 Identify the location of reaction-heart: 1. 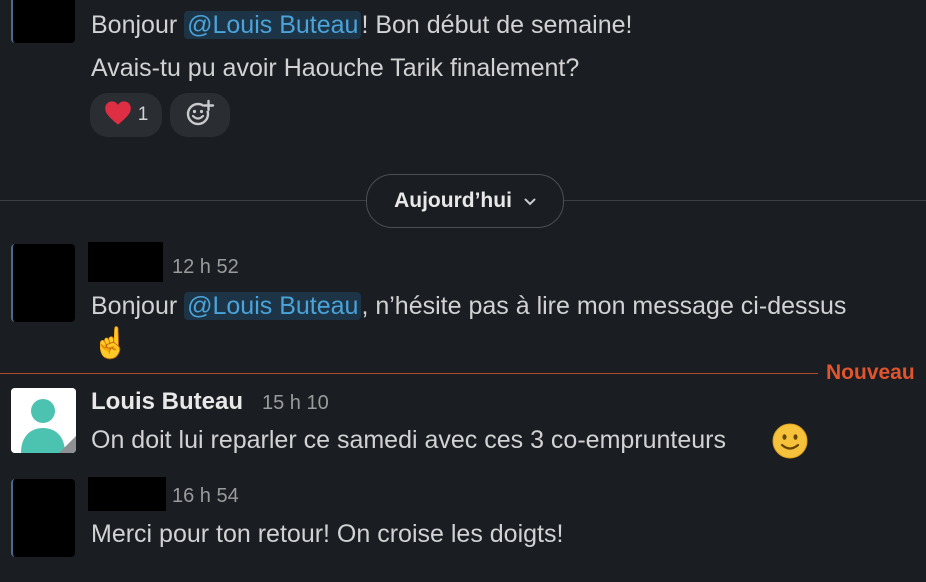
(126, 115).